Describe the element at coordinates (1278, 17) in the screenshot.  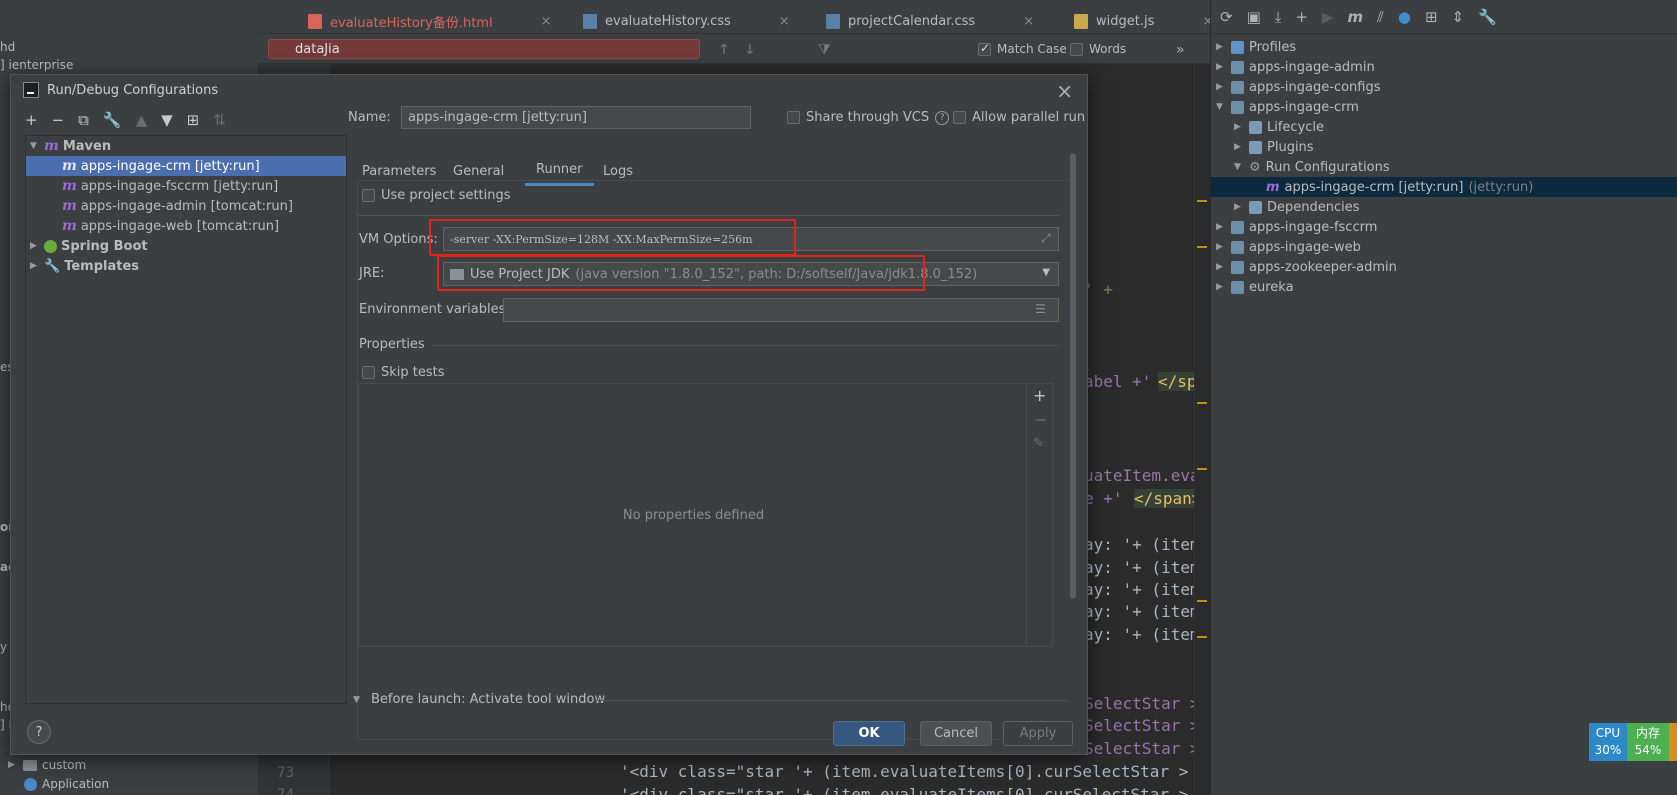
I see `download-icon: ⤓` at that location.